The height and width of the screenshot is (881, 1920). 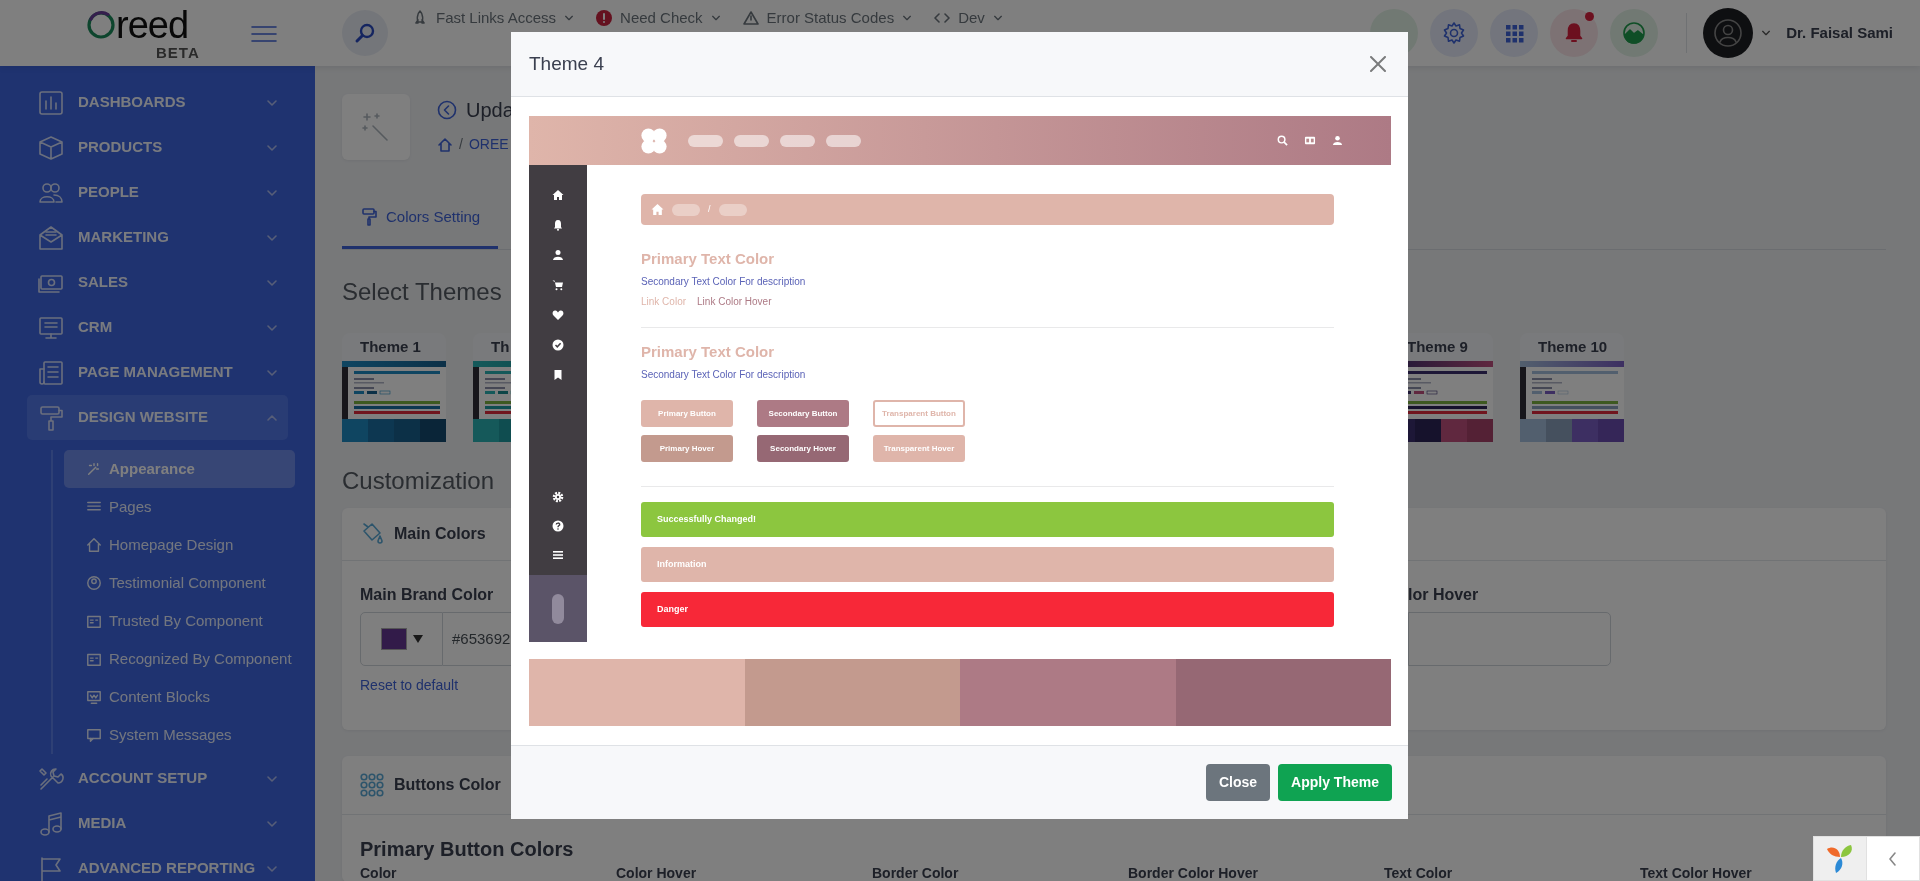 I want to click on color-picker-button, so click(x=401, y=638).